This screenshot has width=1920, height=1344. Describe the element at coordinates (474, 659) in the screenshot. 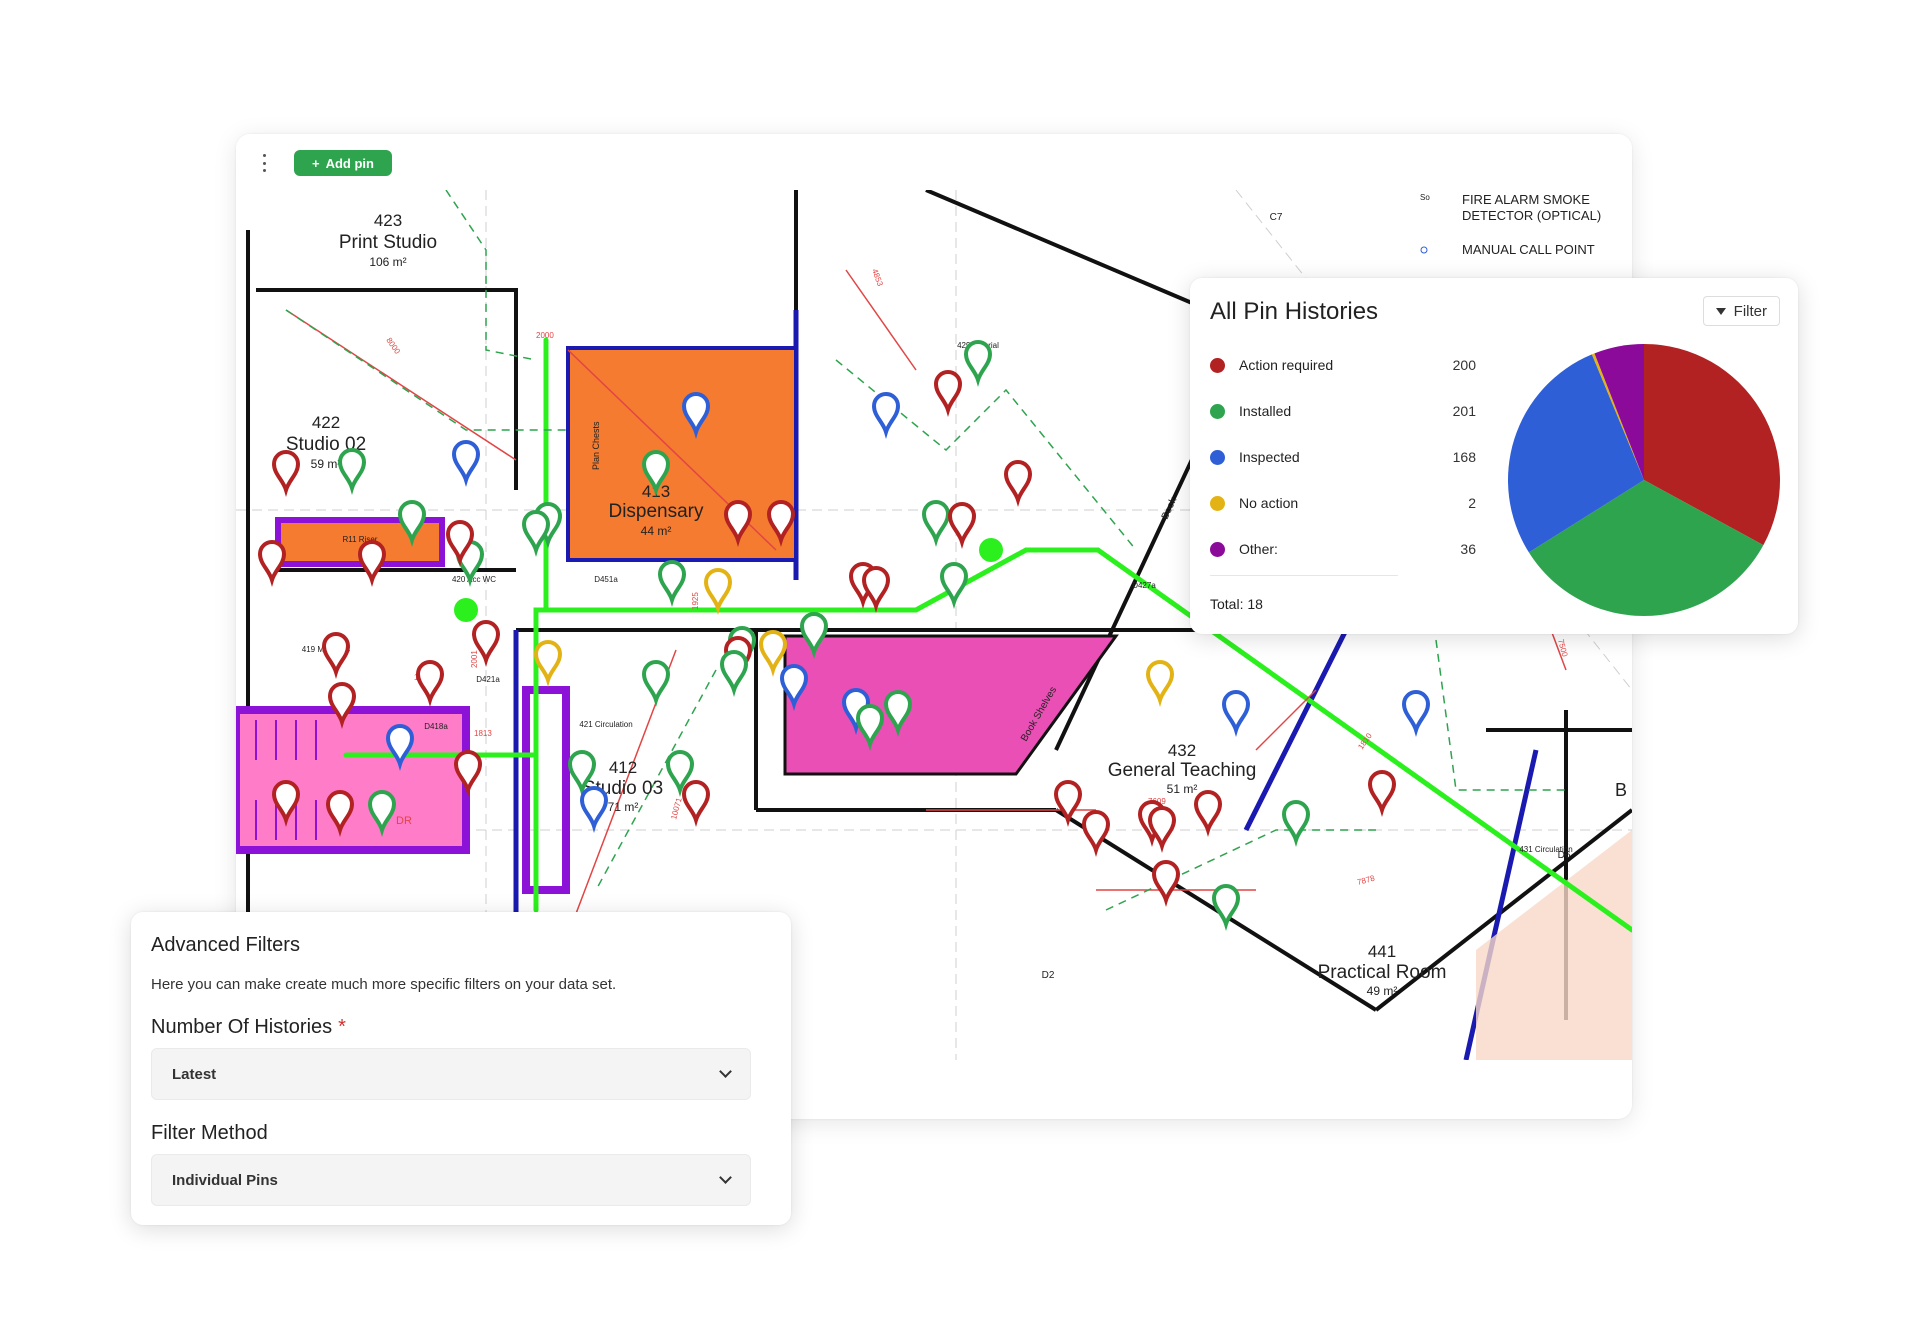

I see `dim-2001: 2001` at that location.